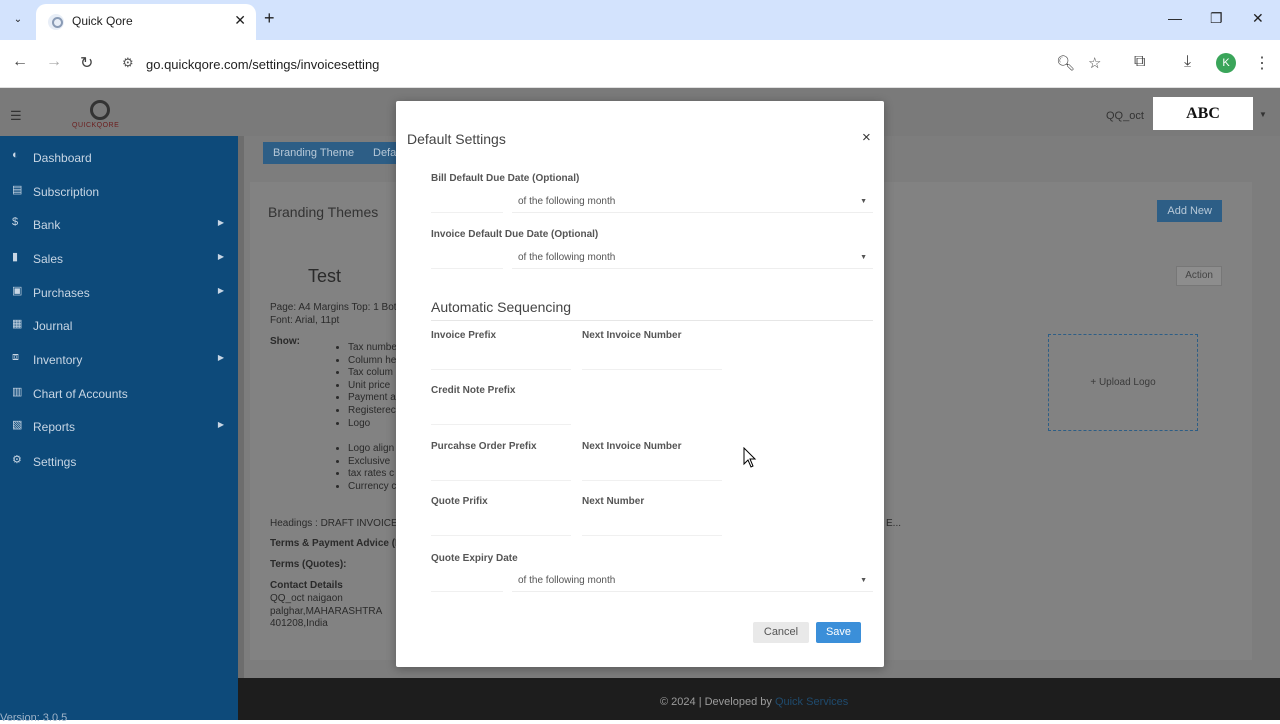  What do you see at coordinates (863, 257) in the screenshot?
I see `chevron-down-icon: ▼` at bounding box center [863, 257].